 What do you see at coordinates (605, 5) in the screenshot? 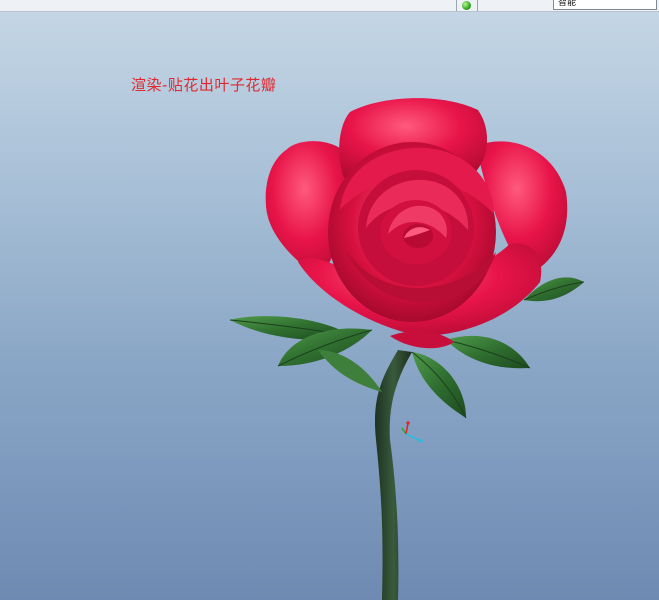
I see `selection-filter-dropdown: 智能` at bounding box center [605, 5].